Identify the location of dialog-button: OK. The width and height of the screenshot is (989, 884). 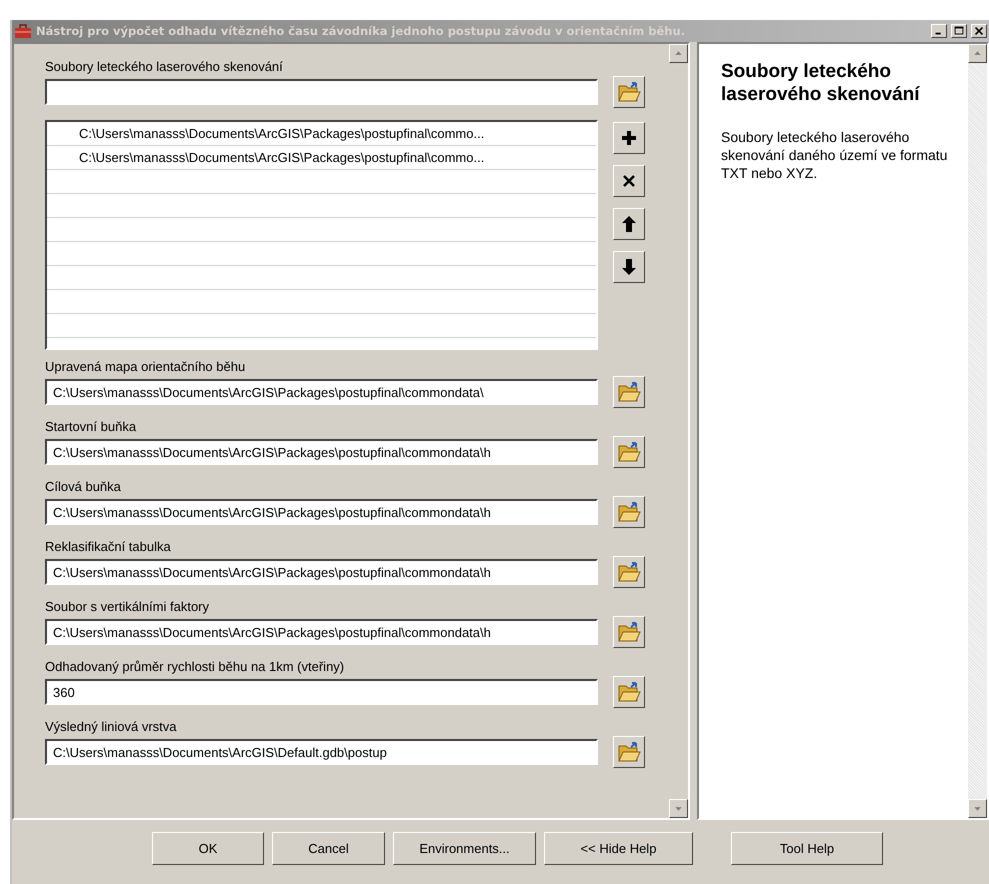
(208, 848).